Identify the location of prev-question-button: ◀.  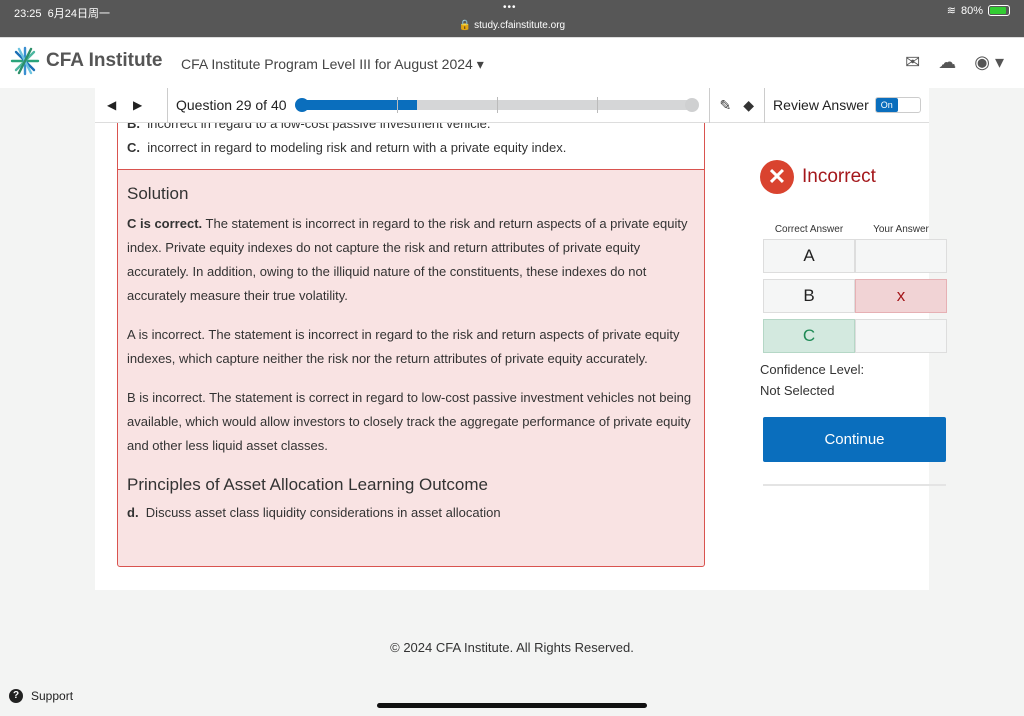
(114, 105).